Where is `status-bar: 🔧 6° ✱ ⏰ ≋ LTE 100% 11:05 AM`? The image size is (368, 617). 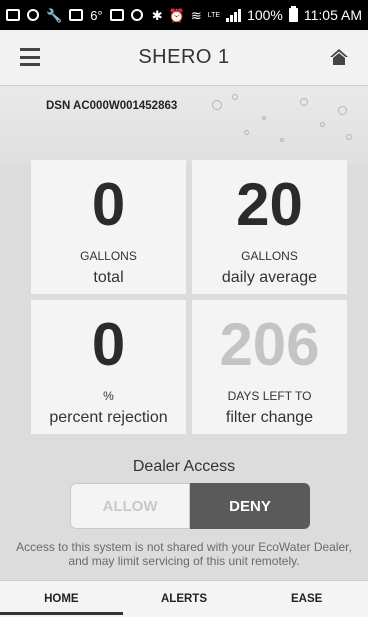
status-bar: 🔧 6° ✱ ⏰ ≋ LTE 100% 11:05 AM is located at coordinates (184, 15).